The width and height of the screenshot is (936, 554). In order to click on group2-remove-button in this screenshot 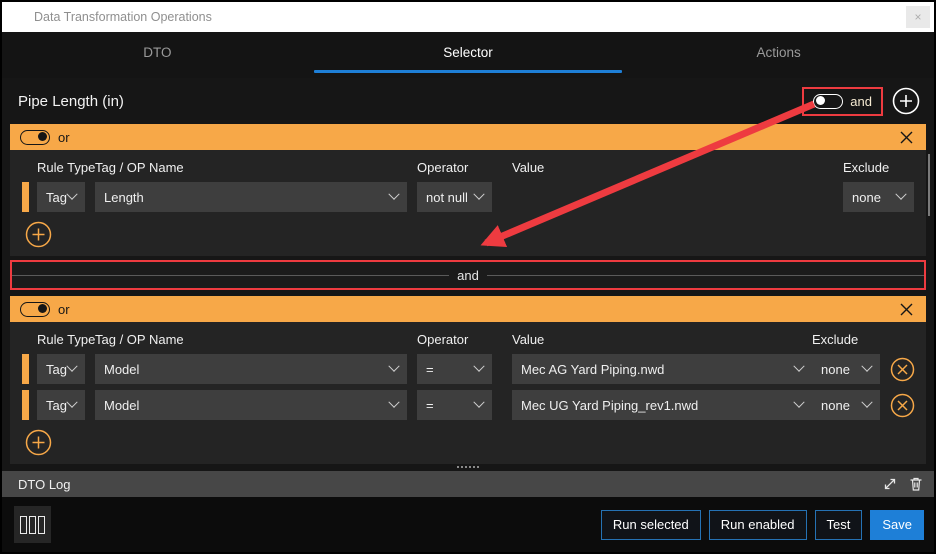, I will do `click(906, 309)`.